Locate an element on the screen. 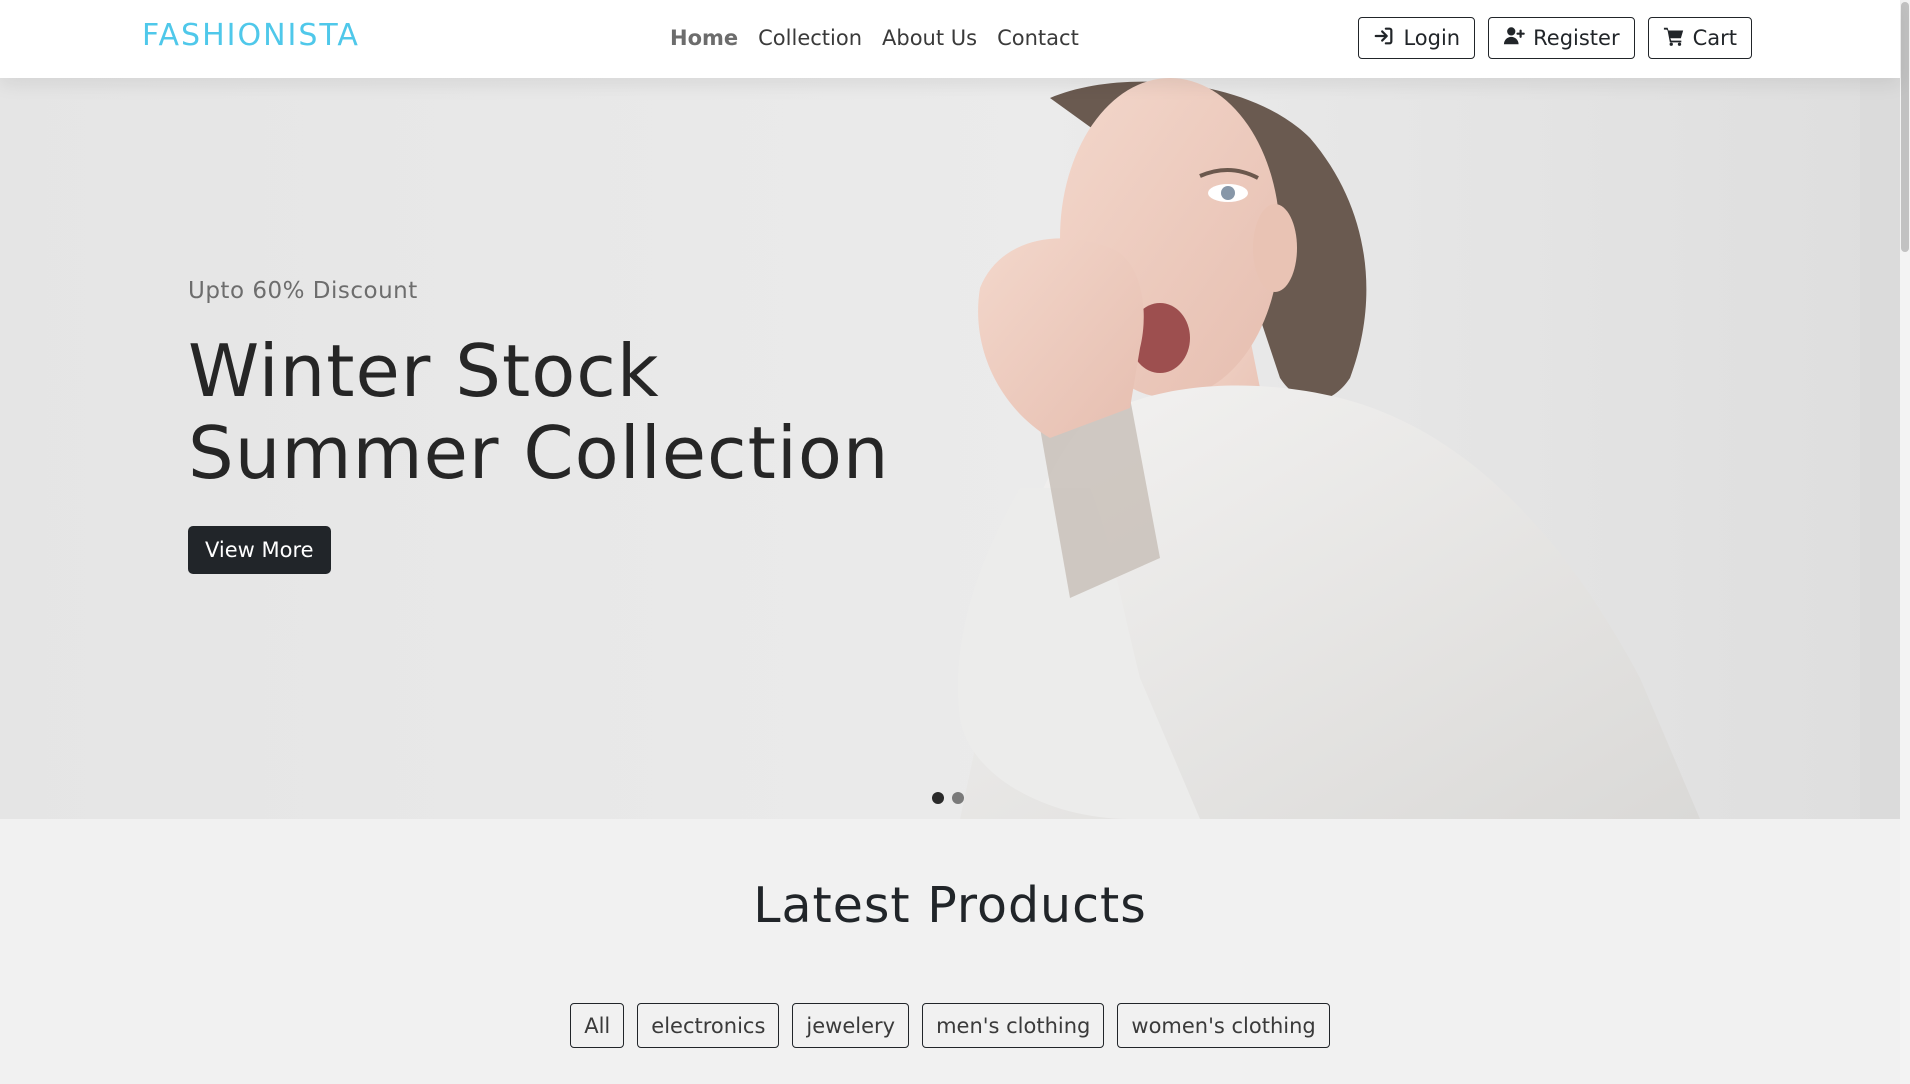 The width and height of the screenshot is (1910, 1084). filter-electronics-button: electronics is located at coordinates (708, 1025).